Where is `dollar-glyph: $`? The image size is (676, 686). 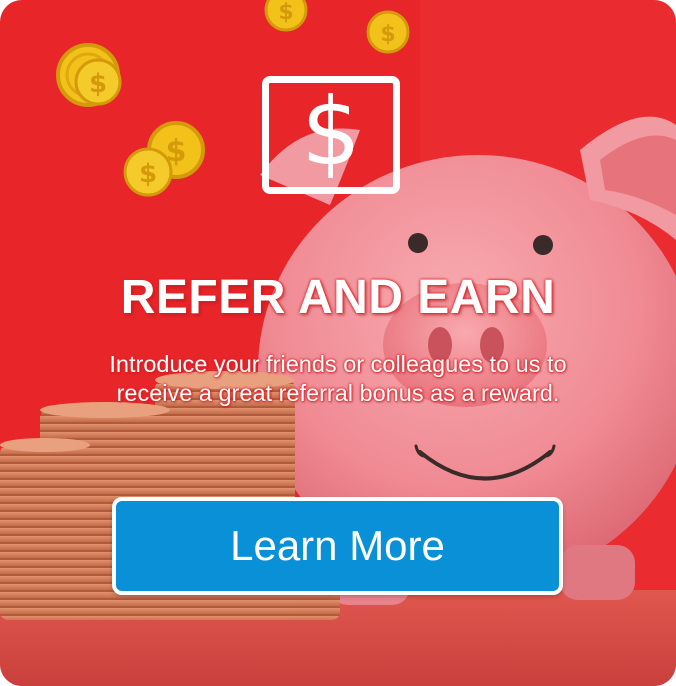
dollar-glyph: $ is located at coordinates (331, 132).